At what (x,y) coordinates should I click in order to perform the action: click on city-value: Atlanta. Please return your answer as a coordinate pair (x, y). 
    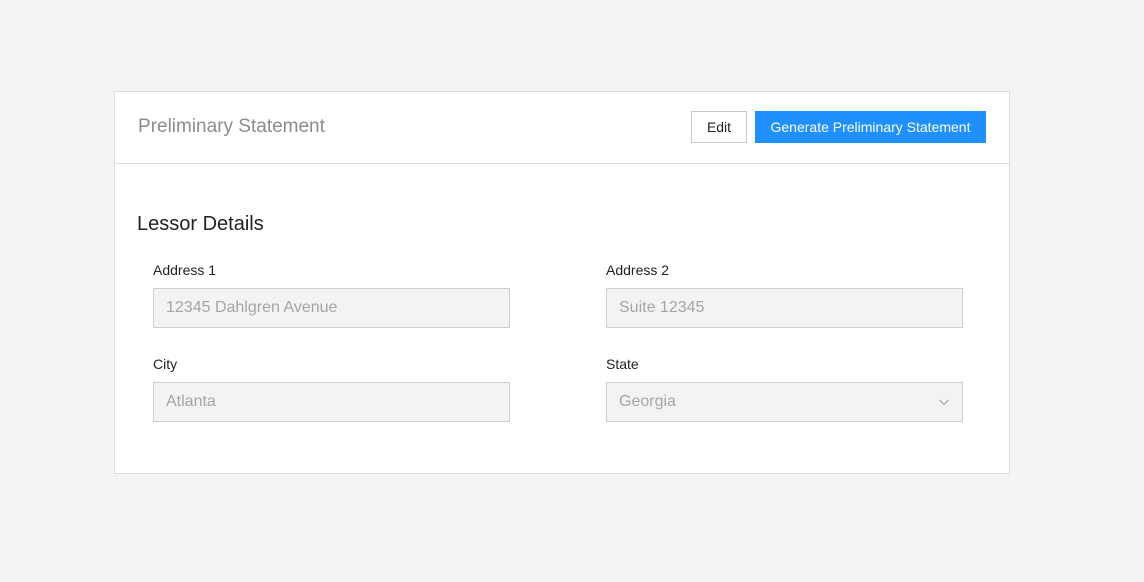
    Looking at the image, I should click on (191, 401).